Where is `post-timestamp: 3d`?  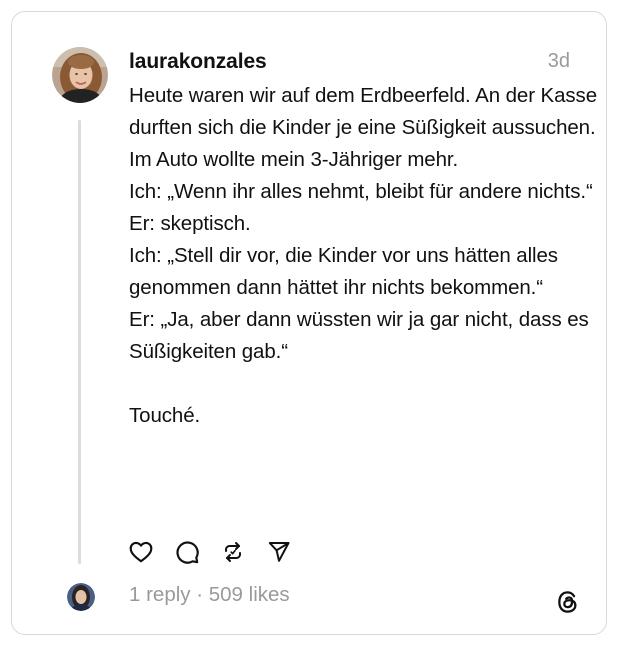 post-timestamp: 3d is located at coordinates (558, 61).